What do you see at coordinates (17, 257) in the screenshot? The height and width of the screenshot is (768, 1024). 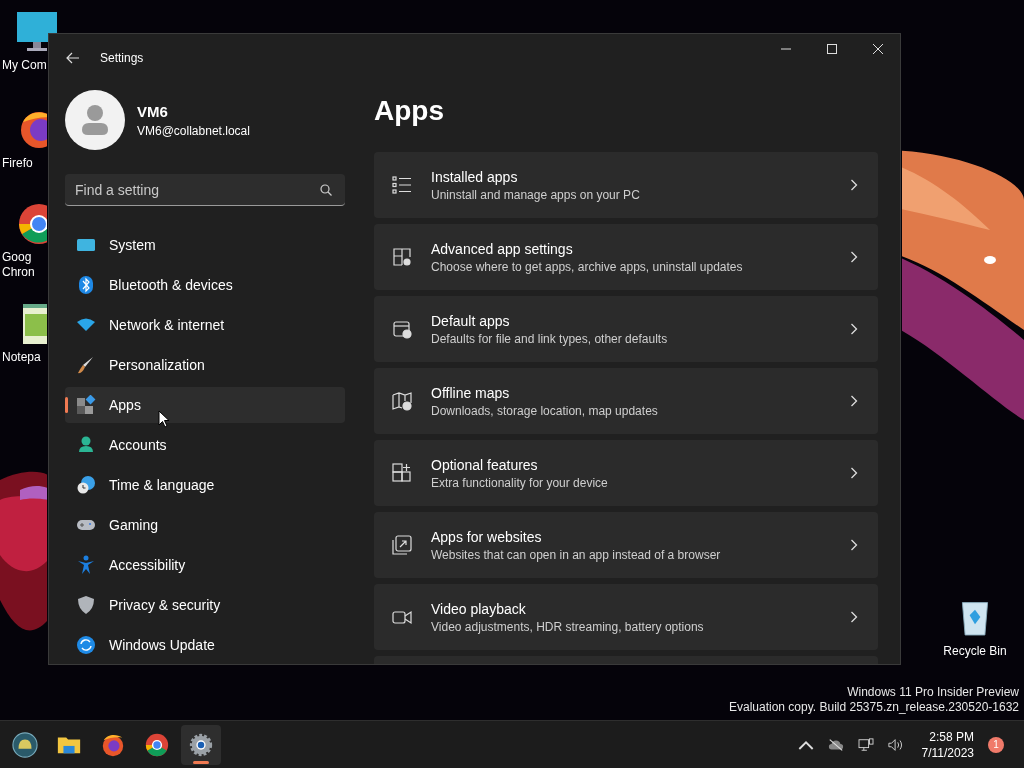 I see `desktop-icon-label: Goog` at bounding box center [17, 257].